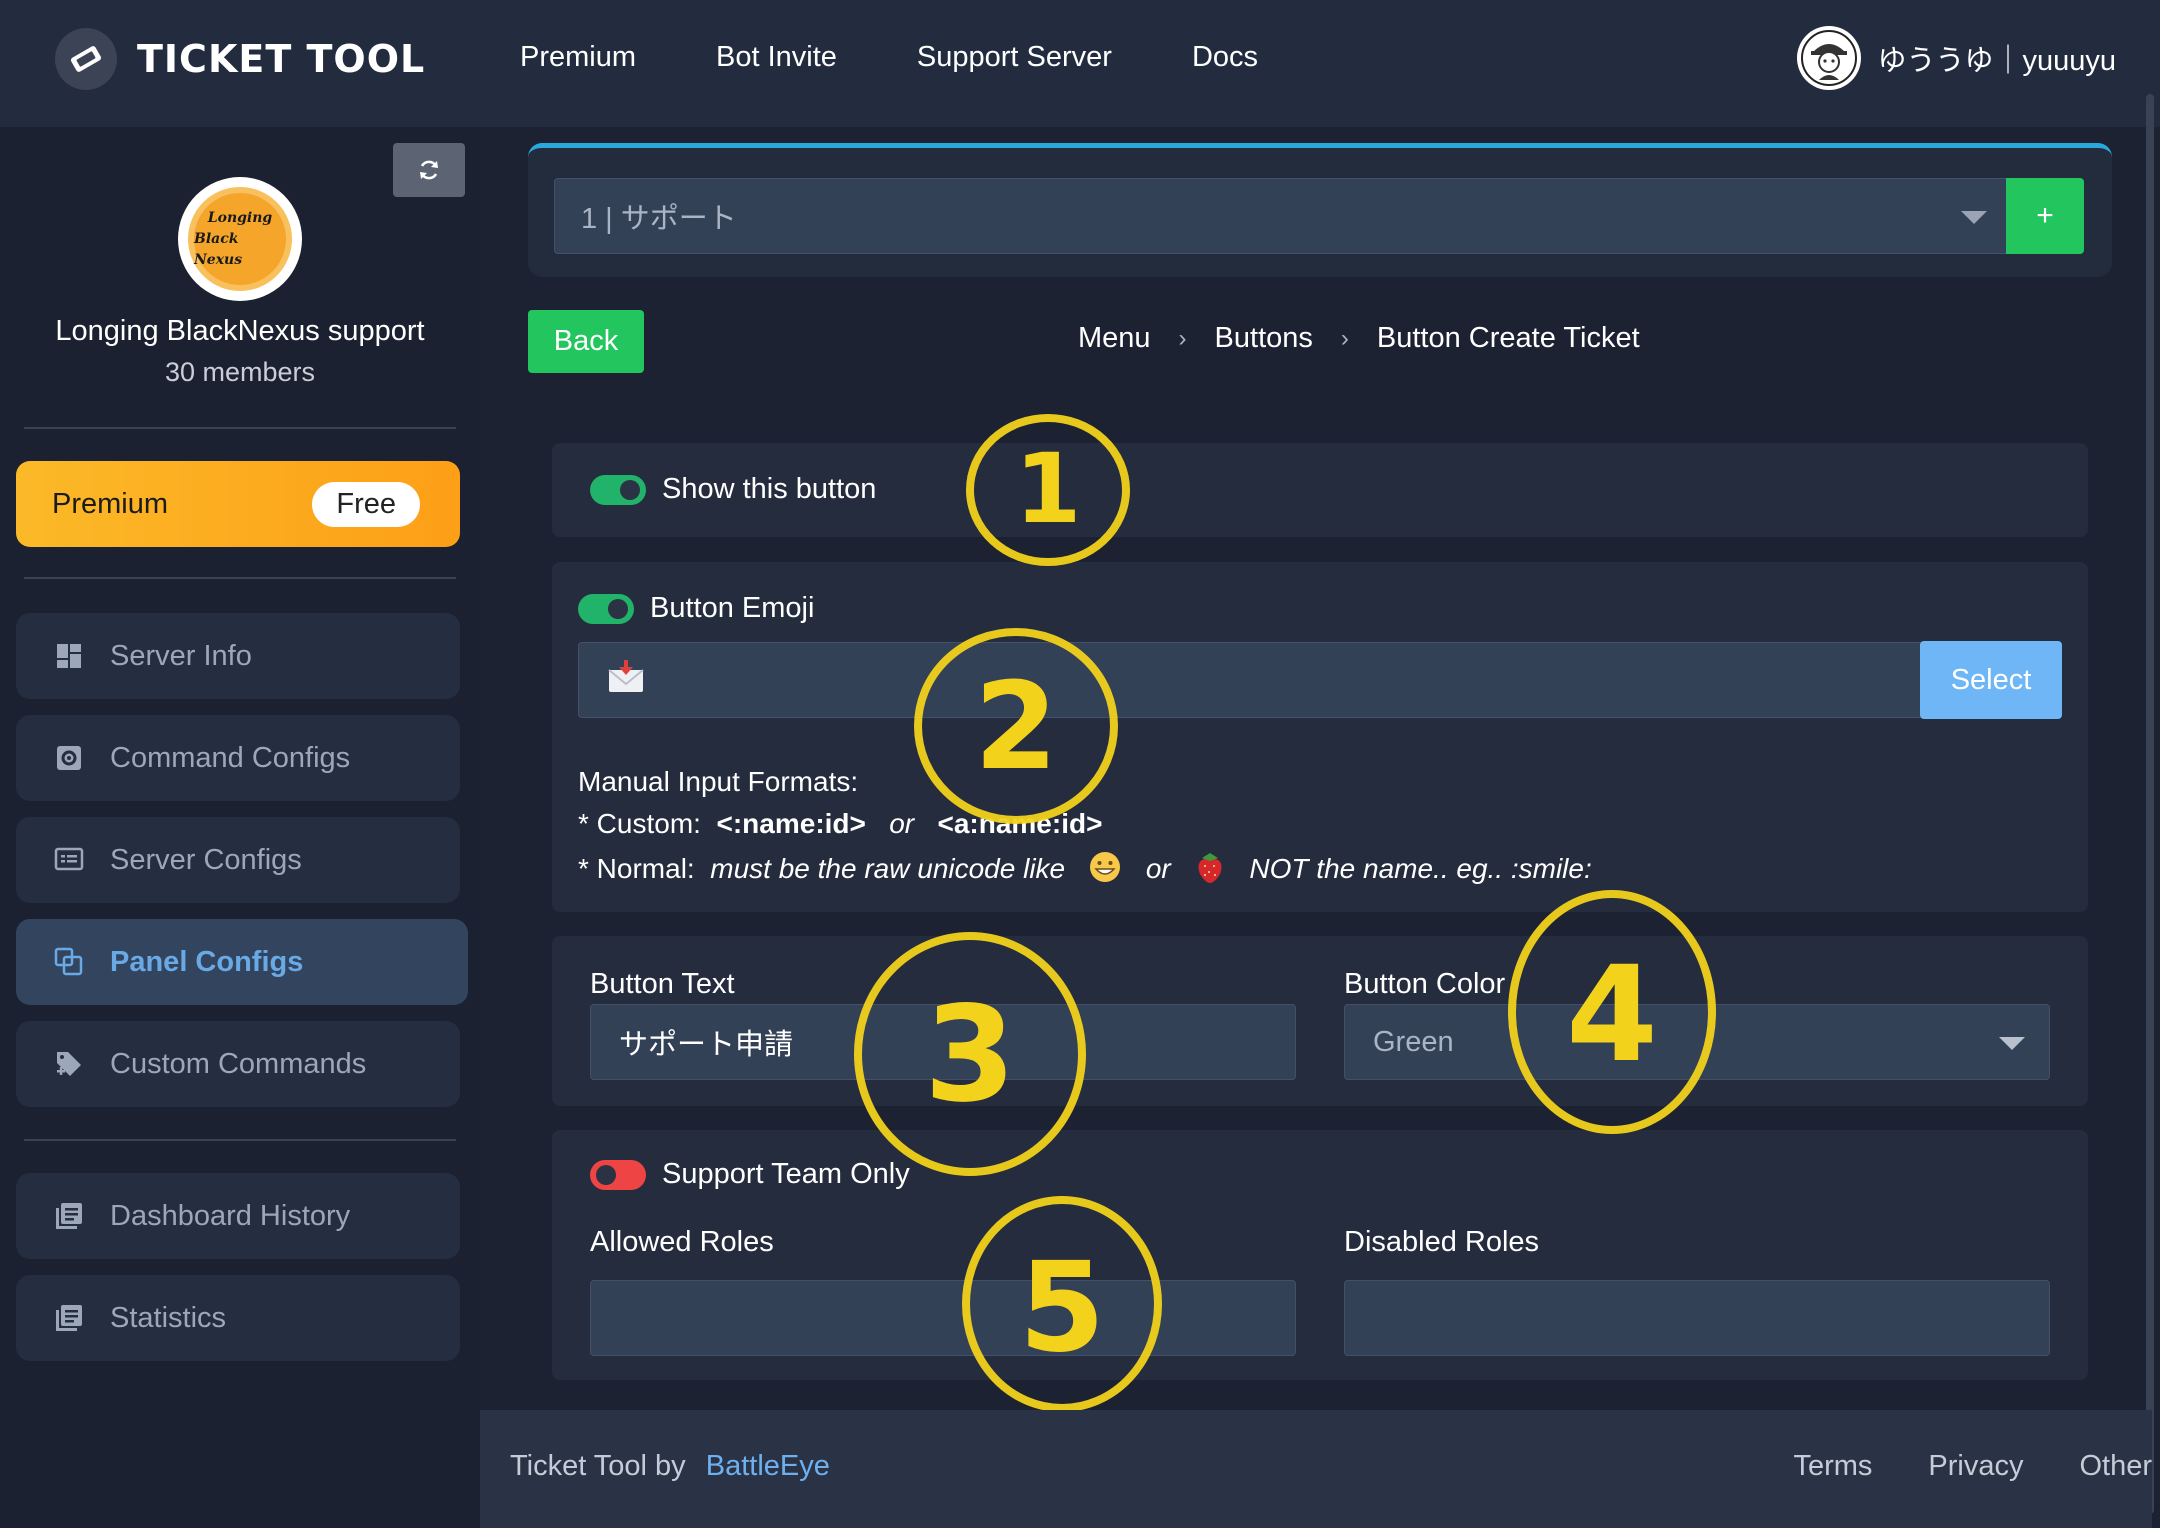 The image size is (2160, 1528). Describe the element at coordinates (786, 1174) in the screenshot. I see `support-team-label: Support Team Only` at that location.